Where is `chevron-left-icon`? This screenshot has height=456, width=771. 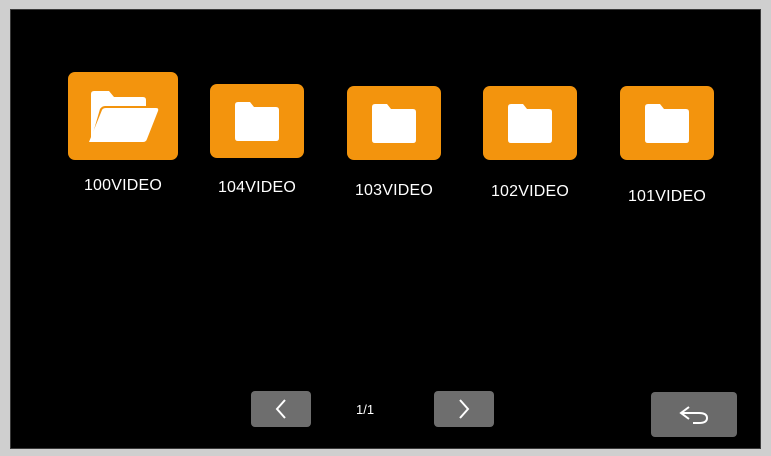
chevron-left-icon is located at coordinates (280, 409).